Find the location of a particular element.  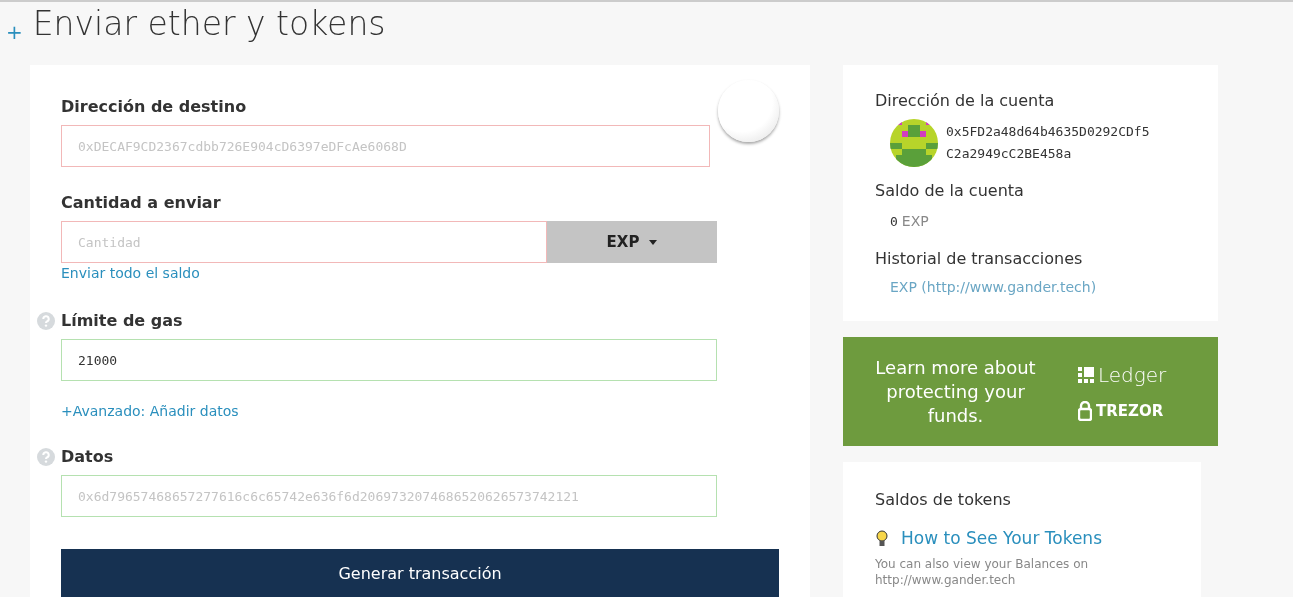

lightbulb-icon is located at coordinates (882, 538).